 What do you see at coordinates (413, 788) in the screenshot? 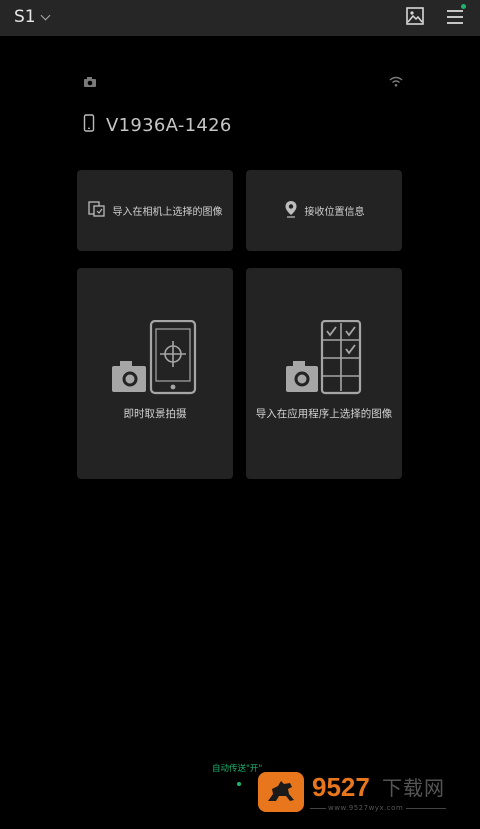
I see `watermark-site-name: 下载网` at bounding box center [413, 788].